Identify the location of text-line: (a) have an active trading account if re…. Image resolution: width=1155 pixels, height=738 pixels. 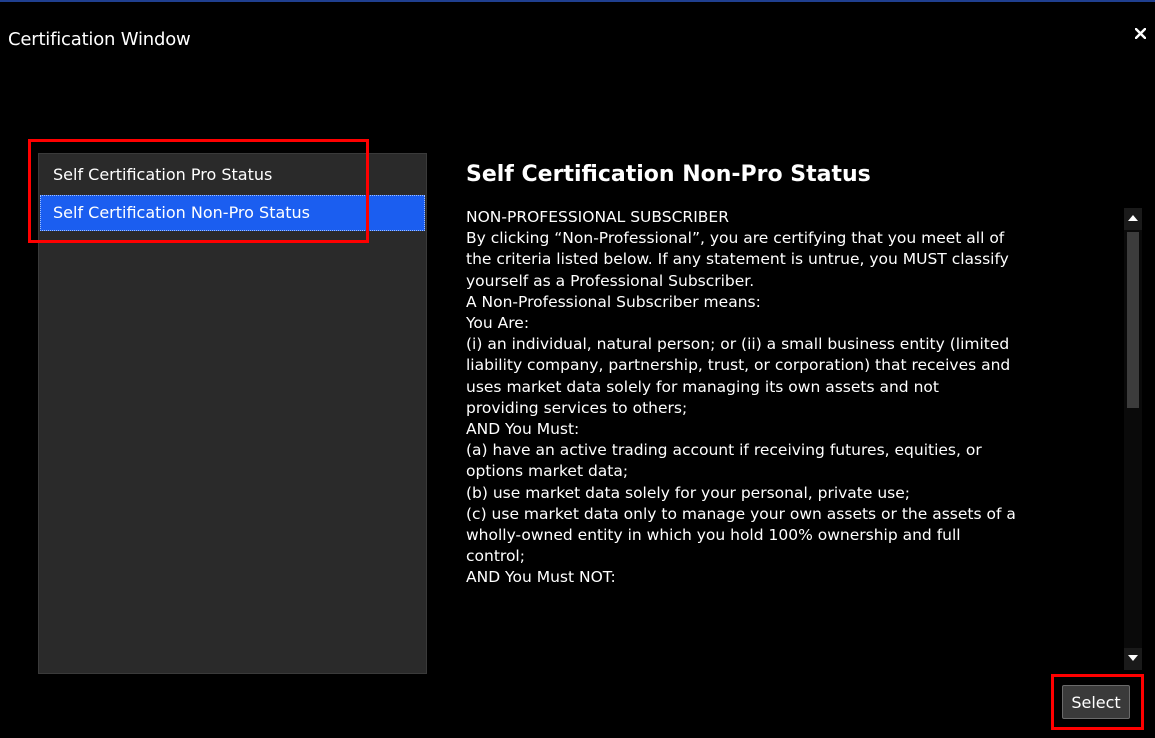
(724, 450).